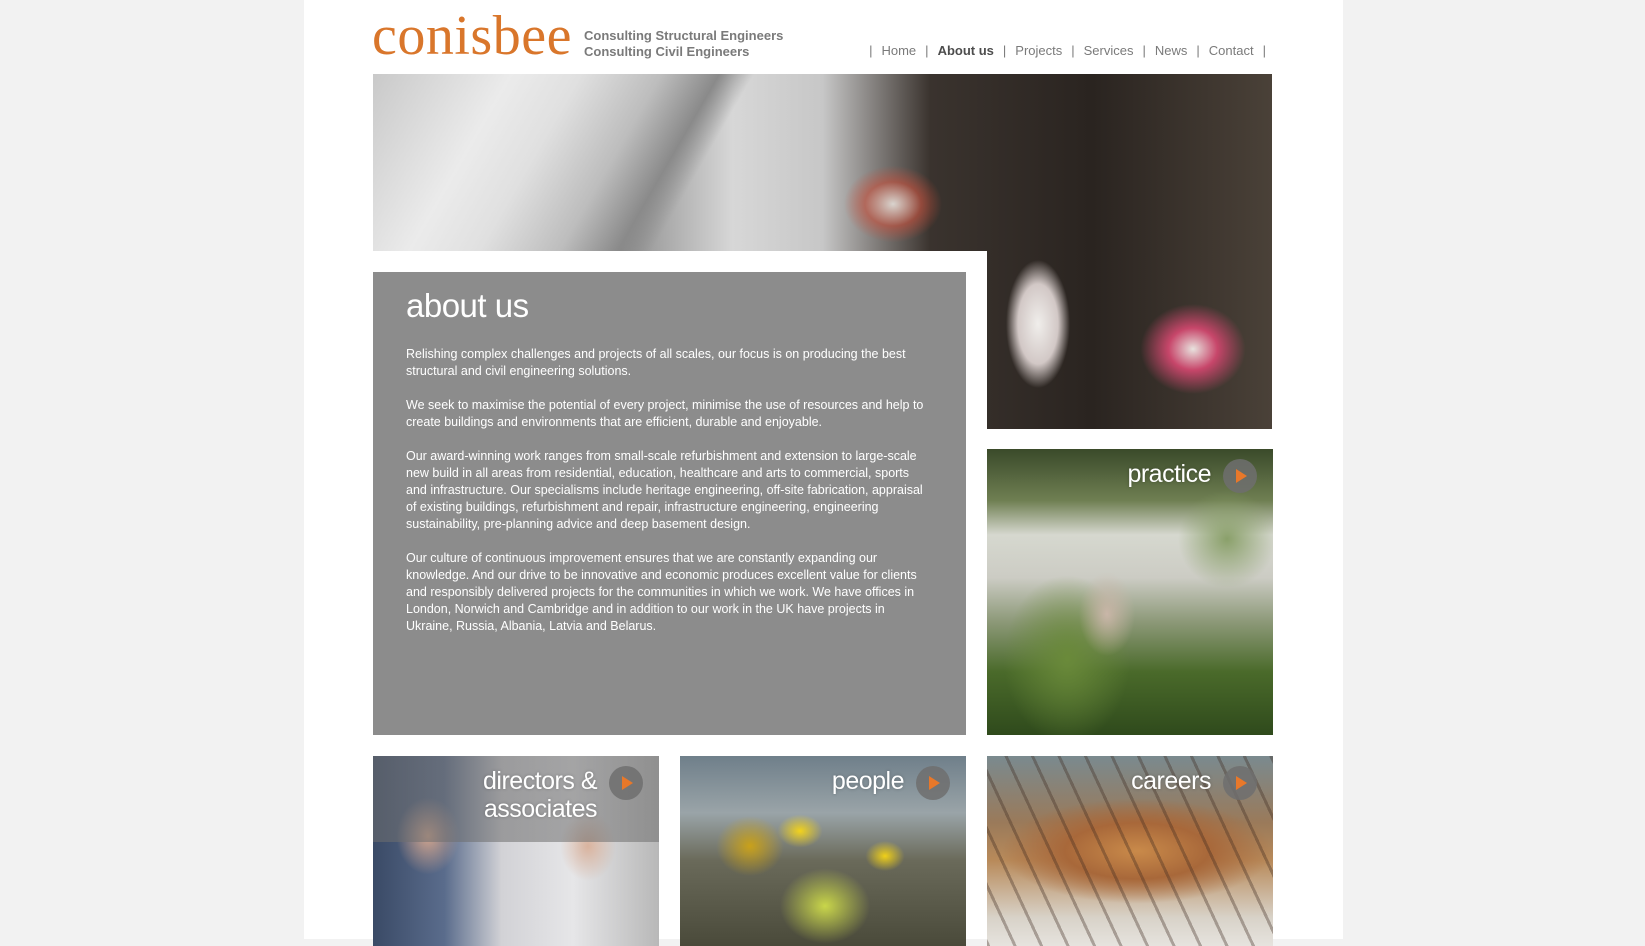 This screenshot has width=1645, height=946. What do you see at coordinates (1231, 50) in the screenshot?
I see `nav-item-contact: Contact` at bounding box center [1231, 50].